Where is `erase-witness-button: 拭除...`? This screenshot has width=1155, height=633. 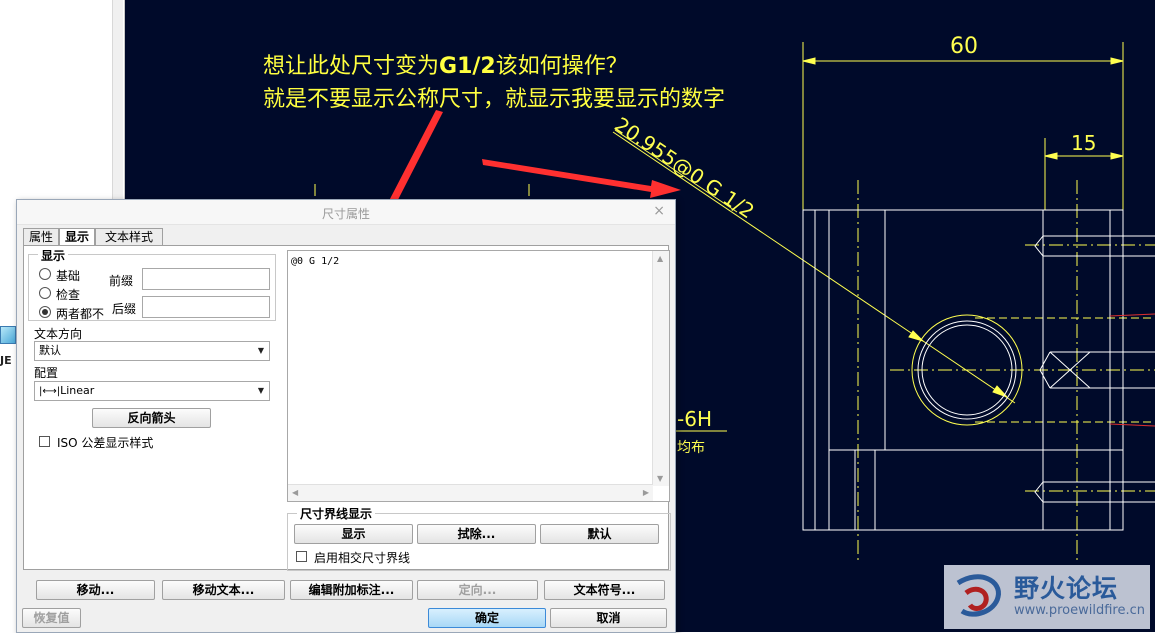
erase-witness-button: 拭除... is located at coordinates (476, 534).